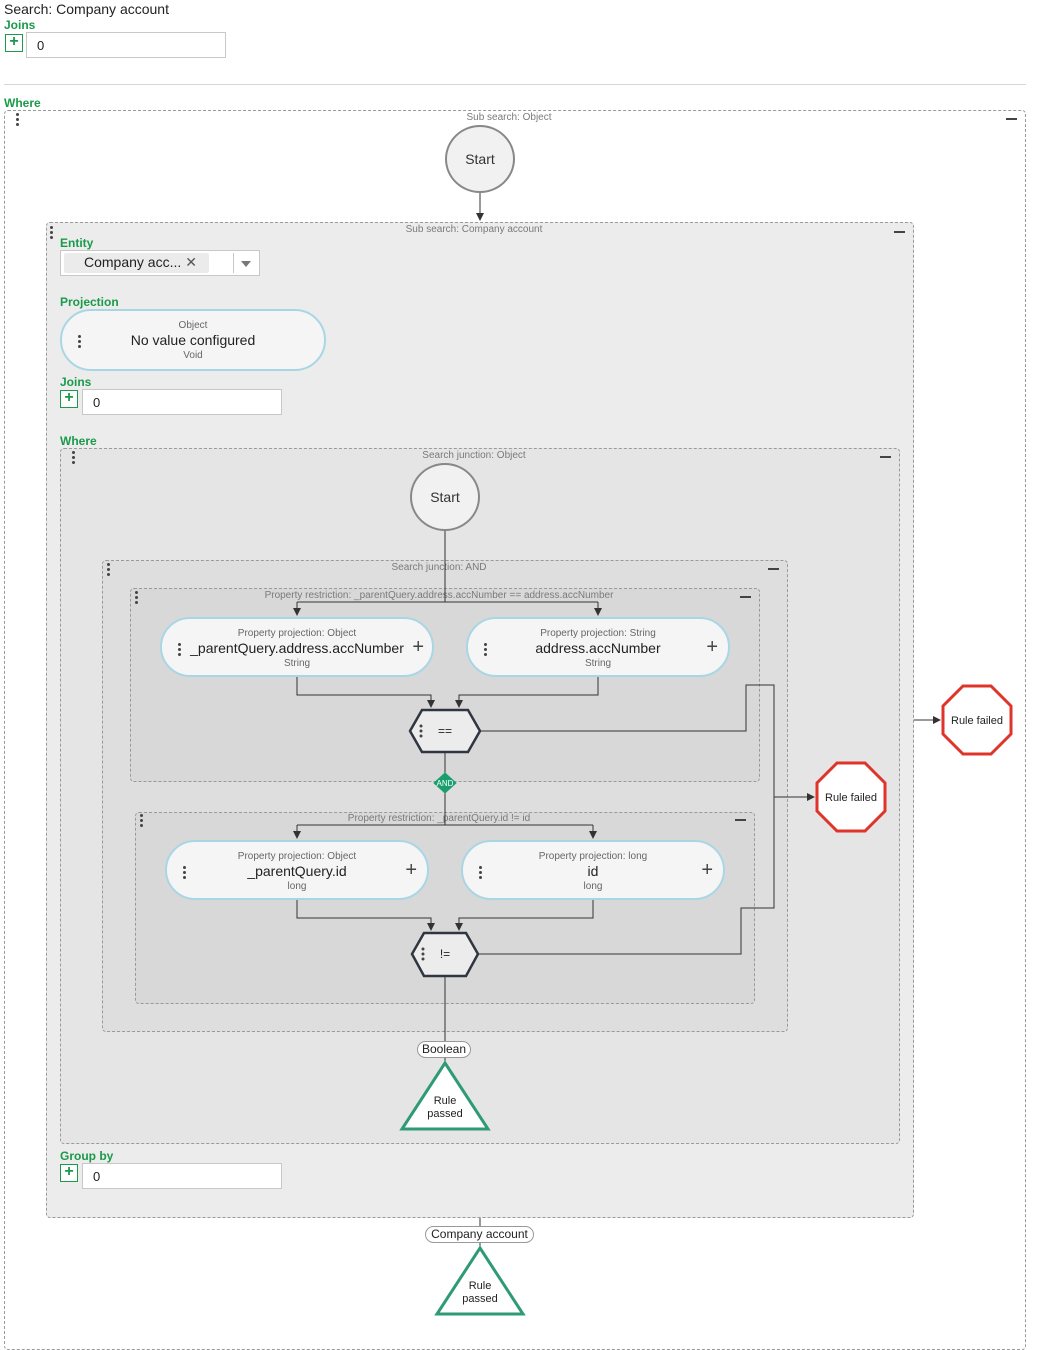 This screenshot has width=1050, height=1350. What do you see at coordinates (479, 1299) in the screenshot?
I see `outer-rule-passed-line2: passed` at bounding box center [479, 1299].